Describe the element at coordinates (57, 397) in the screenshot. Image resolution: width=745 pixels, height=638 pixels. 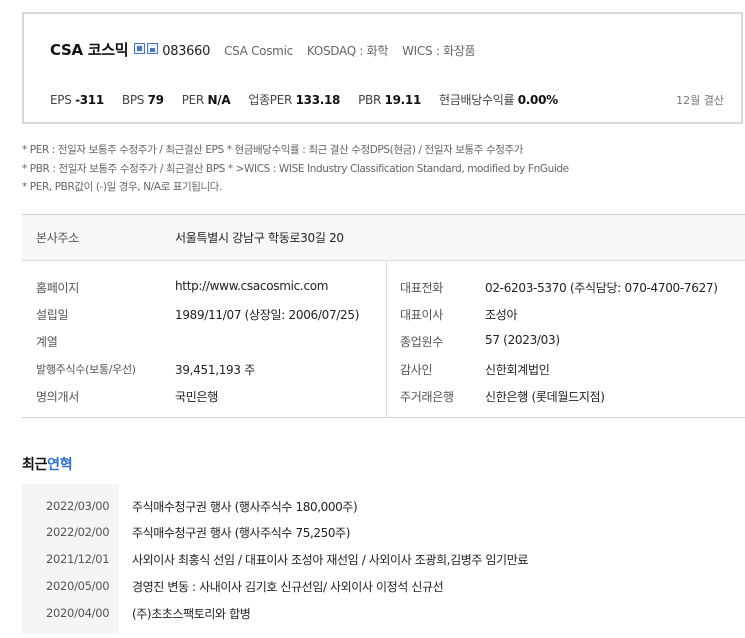
I see `transfer-agent-label: 명의개서` at that location.